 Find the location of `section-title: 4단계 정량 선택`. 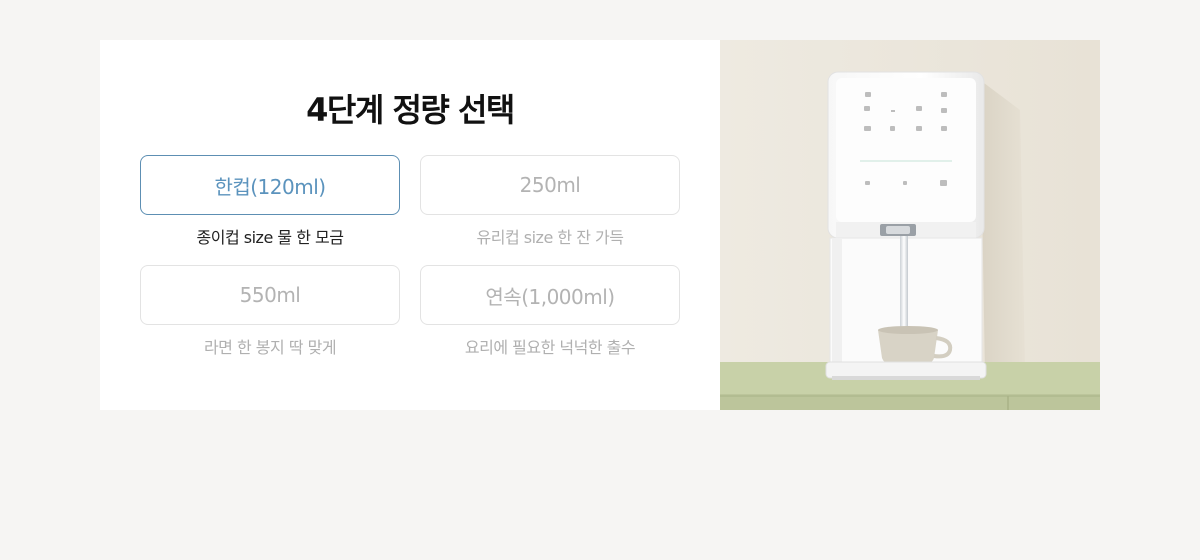

section-title: 4단계 정량 선택 is located at coordinates (410, 110).